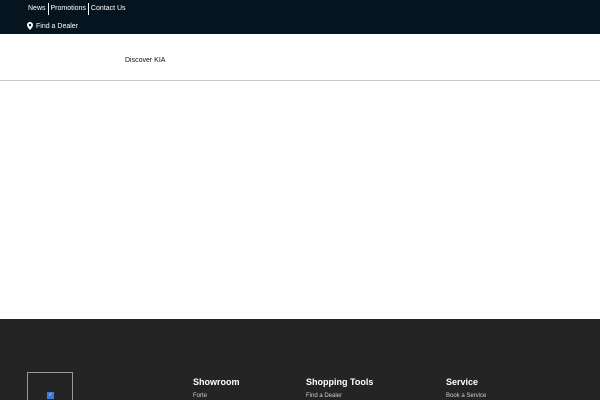  Describe the element at coordinates (216, 388) in the screenshot. I see `footer-column-showroom: Showroom Forte` at that location.